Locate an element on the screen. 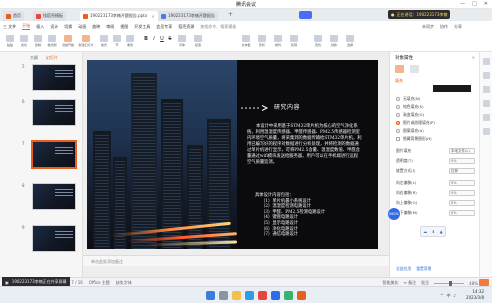 The height and width of the screenshot is (303, 492). input-method-icon: 中 is located at coordinates (448, 296).